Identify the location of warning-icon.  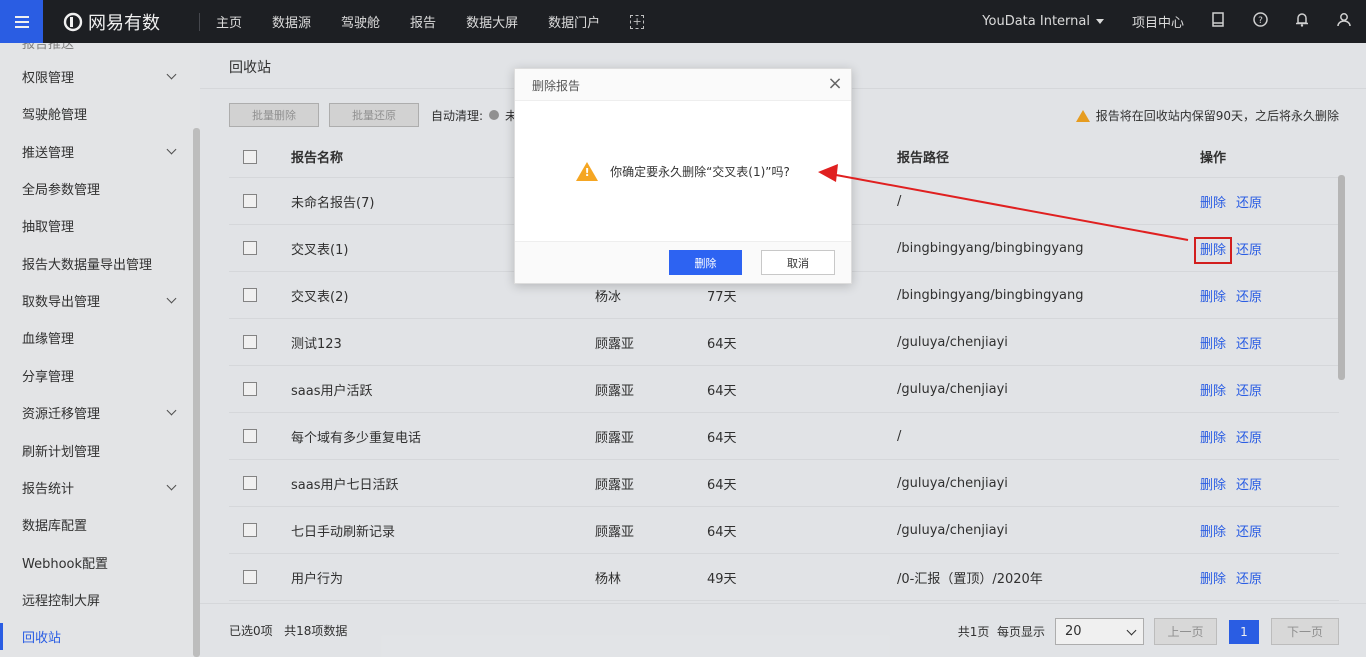
(587, 171).